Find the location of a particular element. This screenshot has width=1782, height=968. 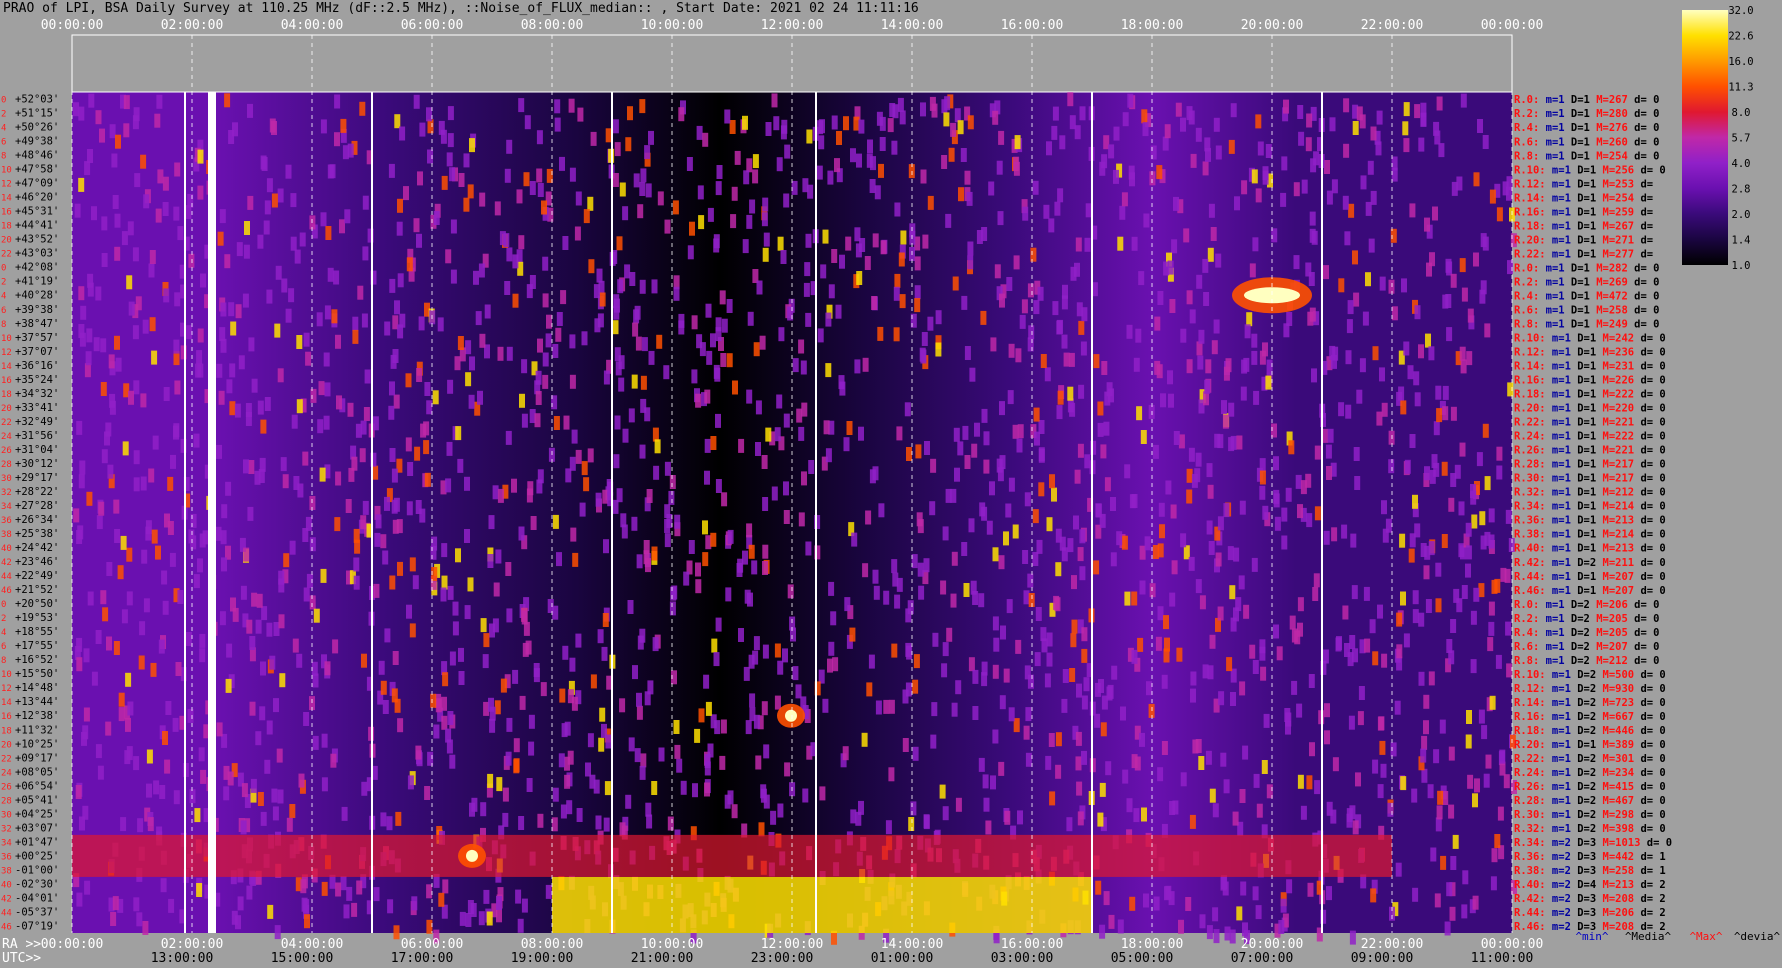

row-index-55: 38 is located at coordinates (6, 871).